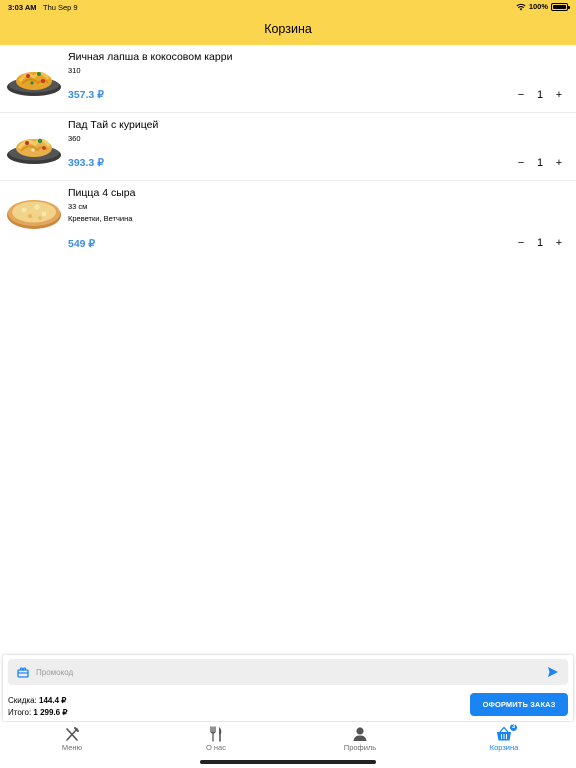  I want to click on tab-about: О нас, so click(216, 739).